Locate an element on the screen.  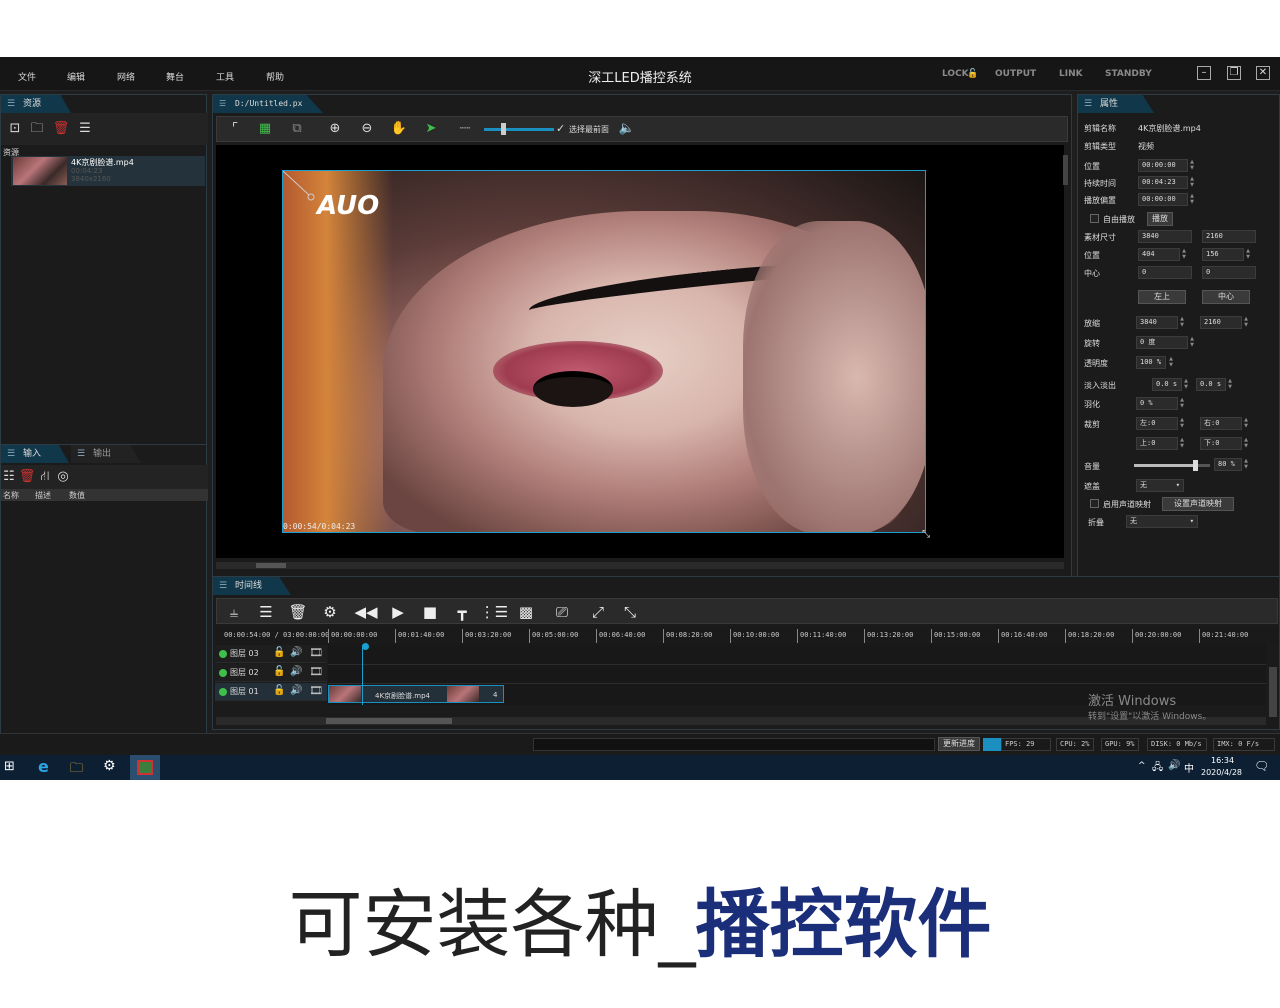
crop-corner-icon: ⌜ is located at coordinates (235, 129).